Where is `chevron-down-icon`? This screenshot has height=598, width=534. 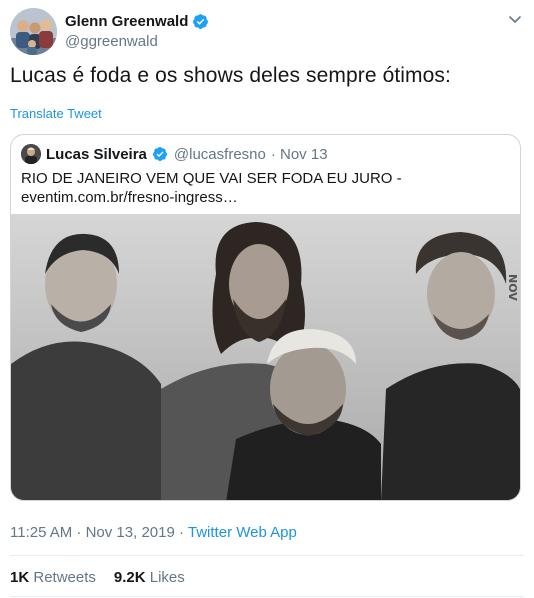 chevron-down-icon is located at coordinates (515, 19).